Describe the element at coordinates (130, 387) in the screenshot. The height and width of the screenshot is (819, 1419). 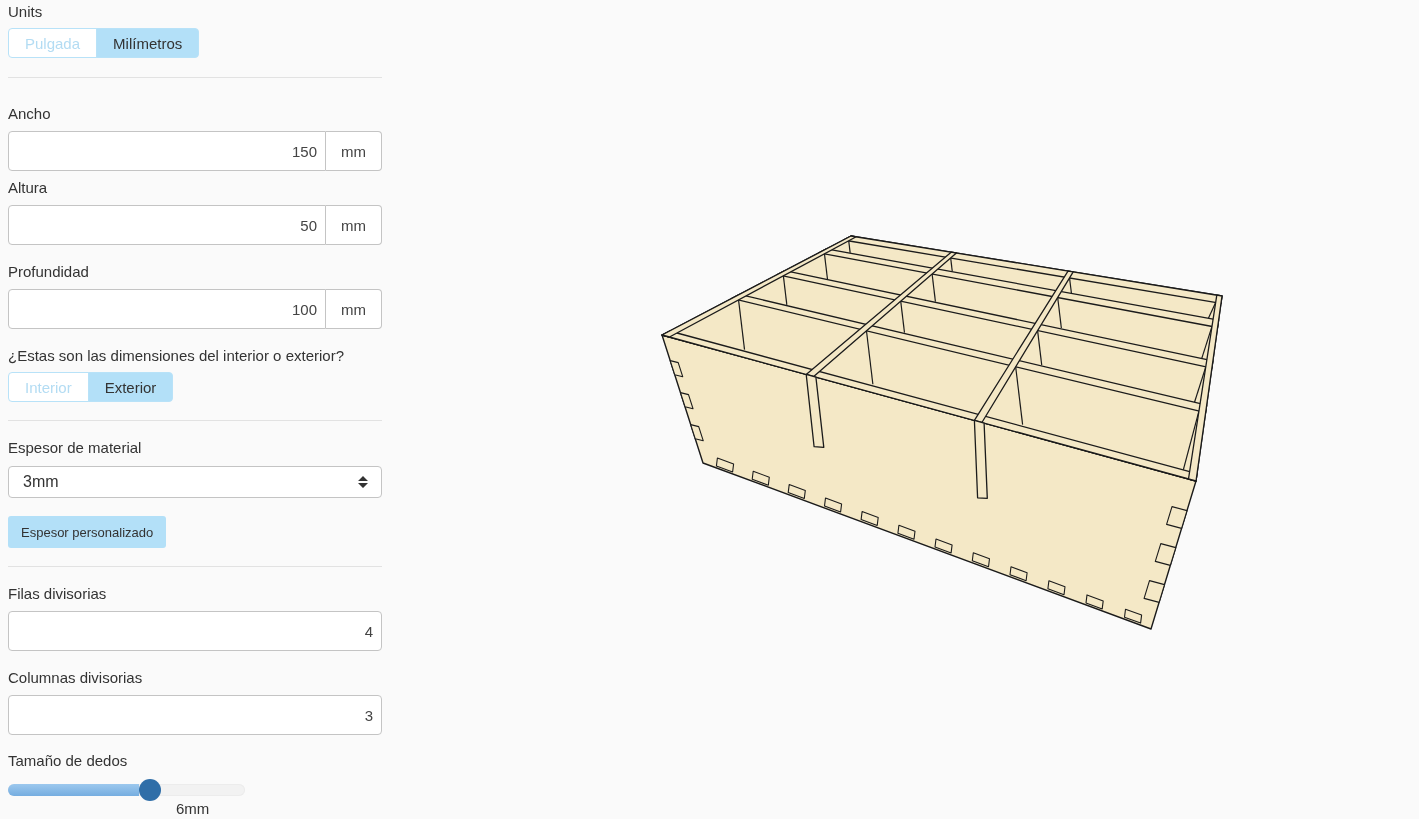
I see `toggle-option: Exterior` at that location.